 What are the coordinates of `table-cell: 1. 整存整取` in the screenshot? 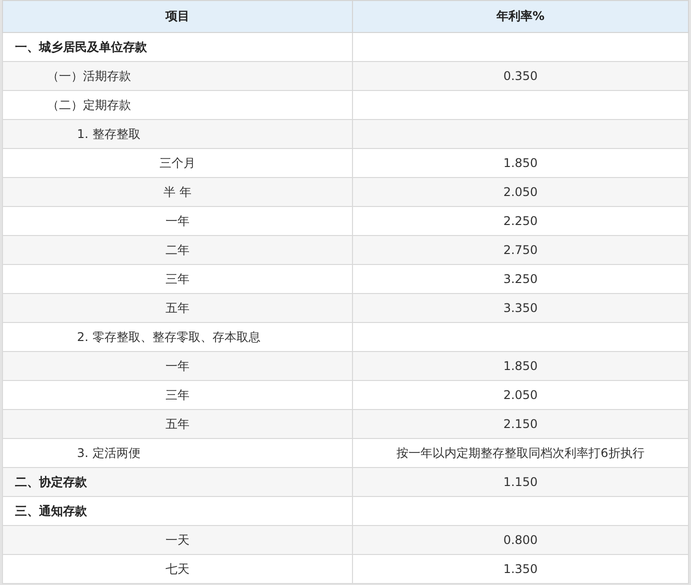 It's located at (108, 133).